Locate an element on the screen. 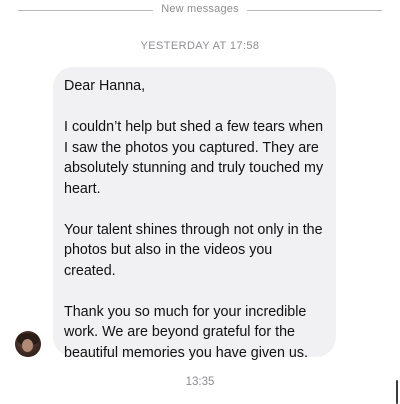 The width and height of the screenshot is (400, 404). message-paragraph-greeting: Dear Hanna, is located at coordinates (105, 86).